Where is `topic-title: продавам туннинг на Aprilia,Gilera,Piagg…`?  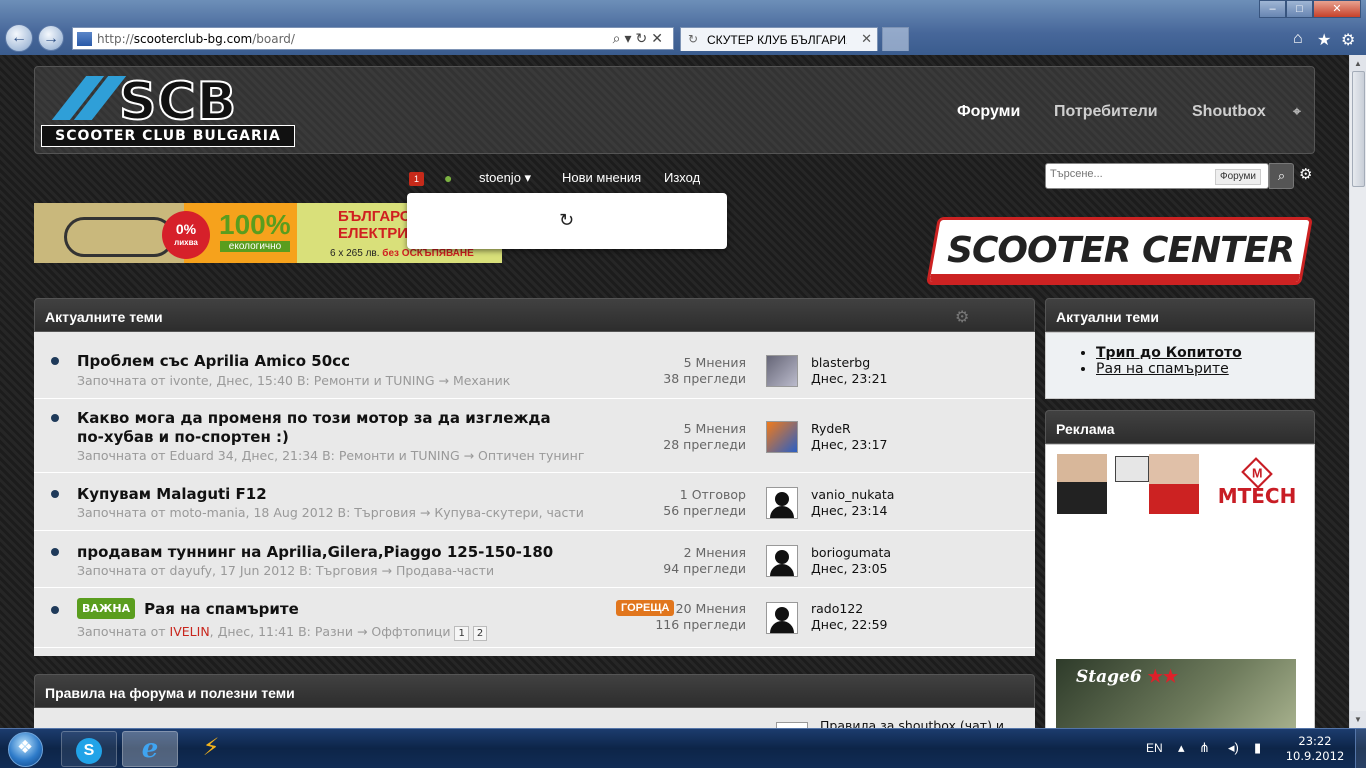
topic-title: продавам туннинг на Aprilia,Gilera,Piagg… is located at coordinates (337, 552).